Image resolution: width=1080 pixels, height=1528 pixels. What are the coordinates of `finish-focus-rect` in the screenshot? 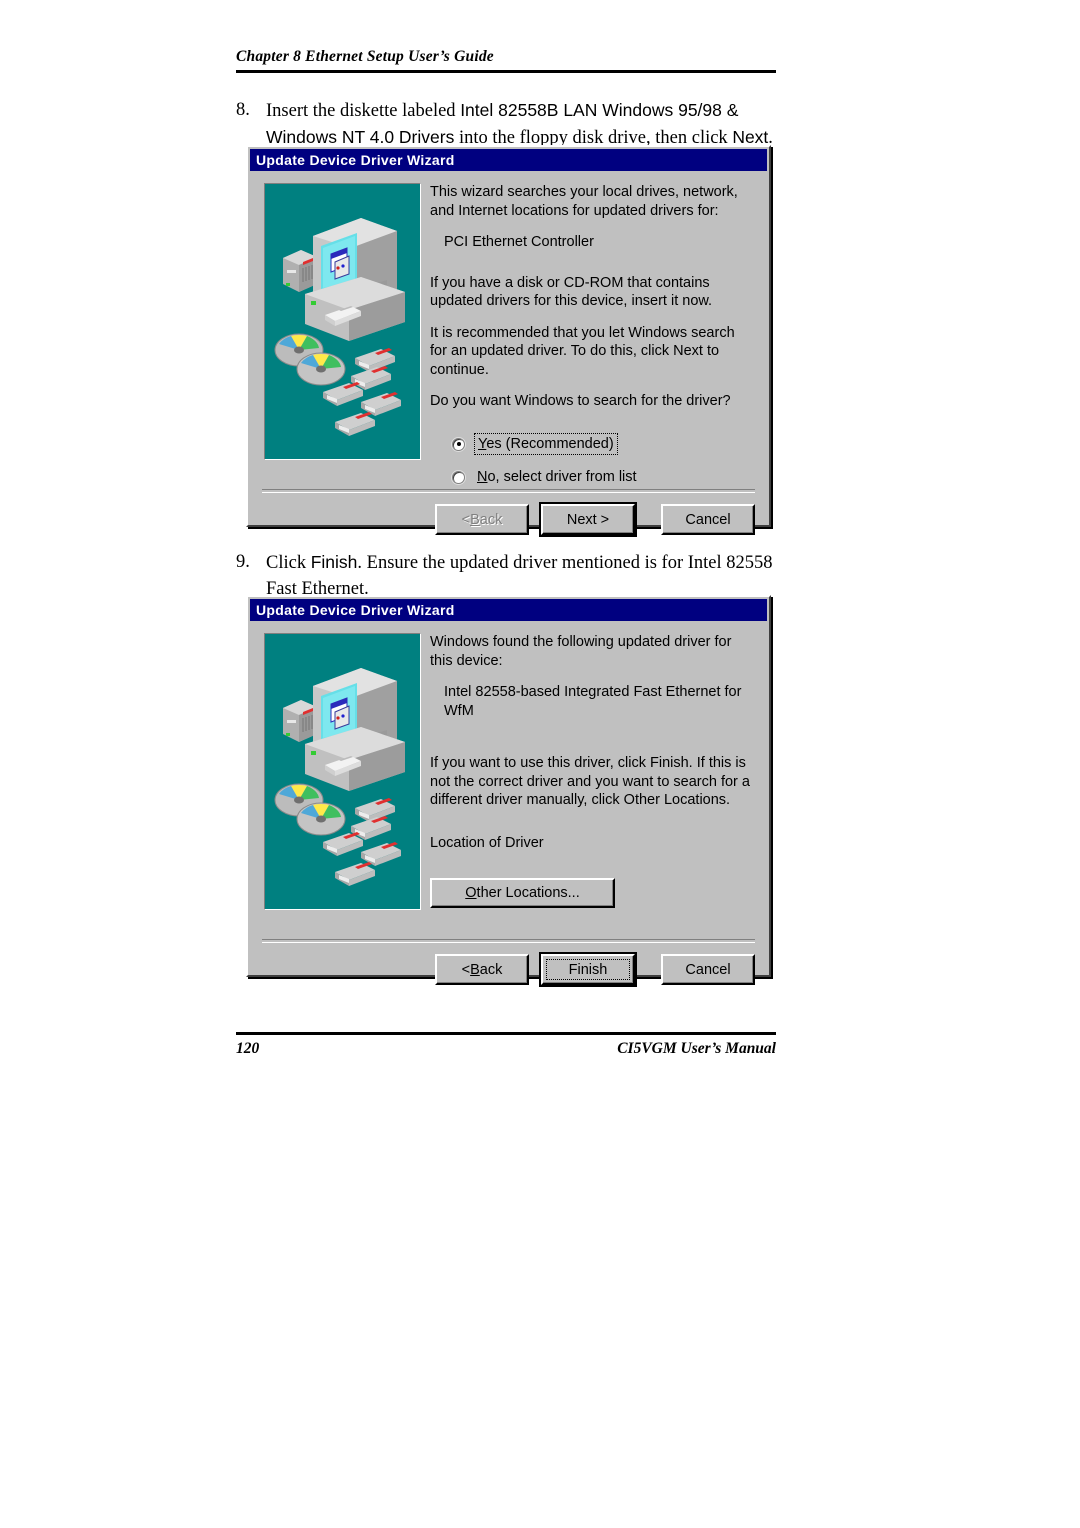 It's located at (588, 969).